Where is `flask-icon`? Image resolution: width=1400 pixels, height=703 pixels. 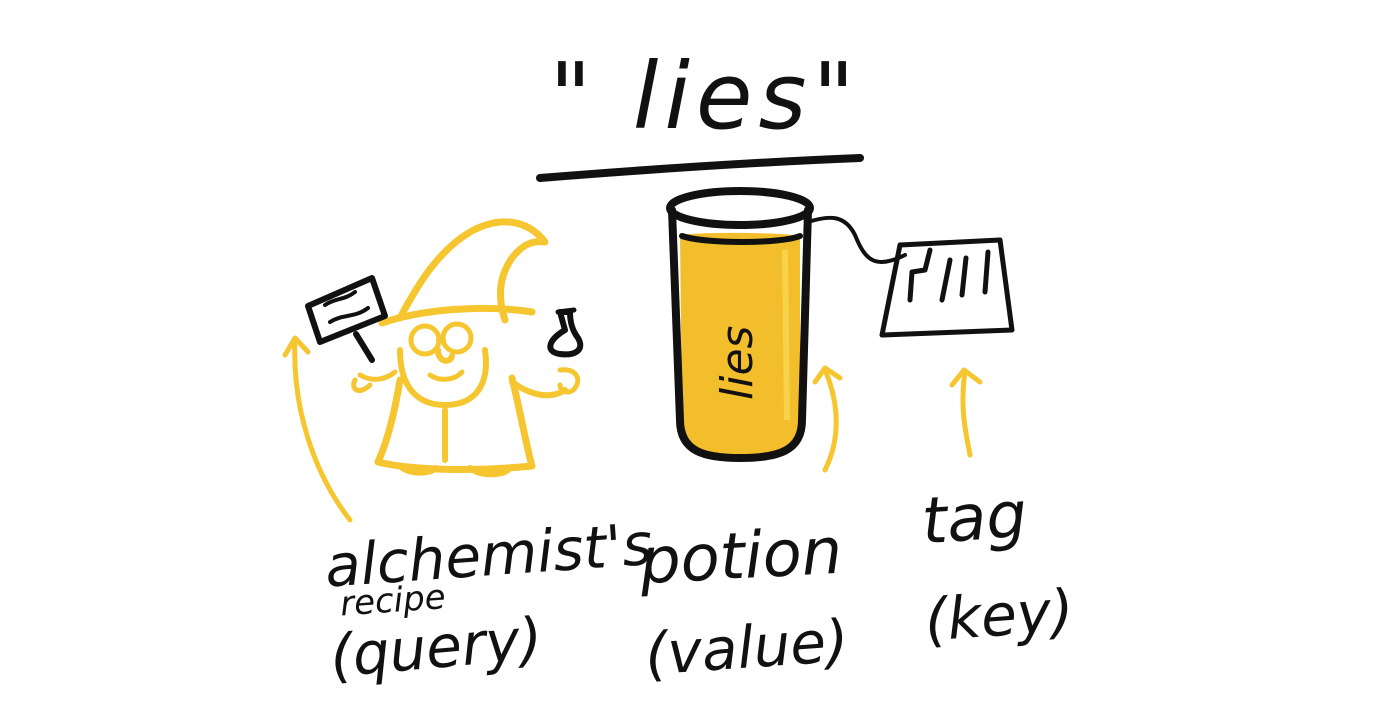
flask-icon is located at coordinates (565, 332).